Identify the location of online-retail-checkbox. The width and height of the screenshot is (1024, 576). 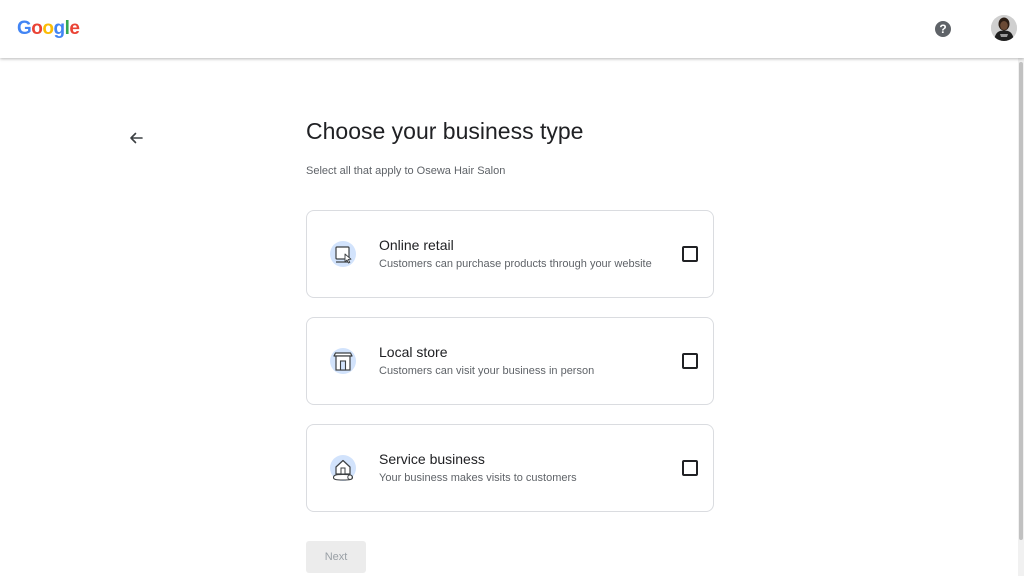
(690, 254).